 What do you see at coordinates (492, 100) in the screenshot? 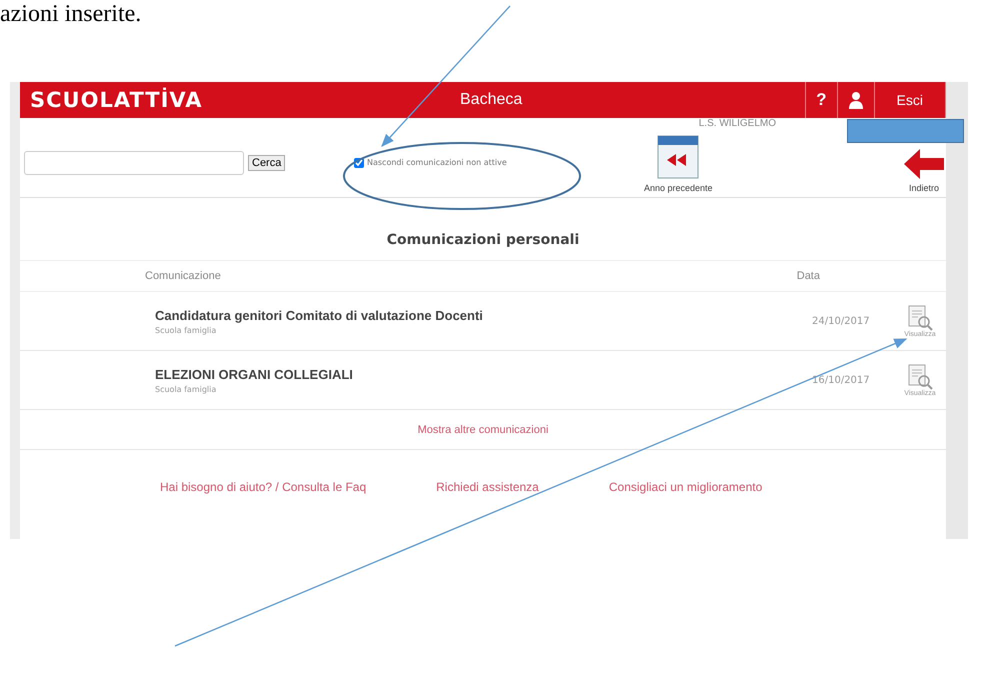
I see `page-title: Bacheca` at bounding box center [492, 100].